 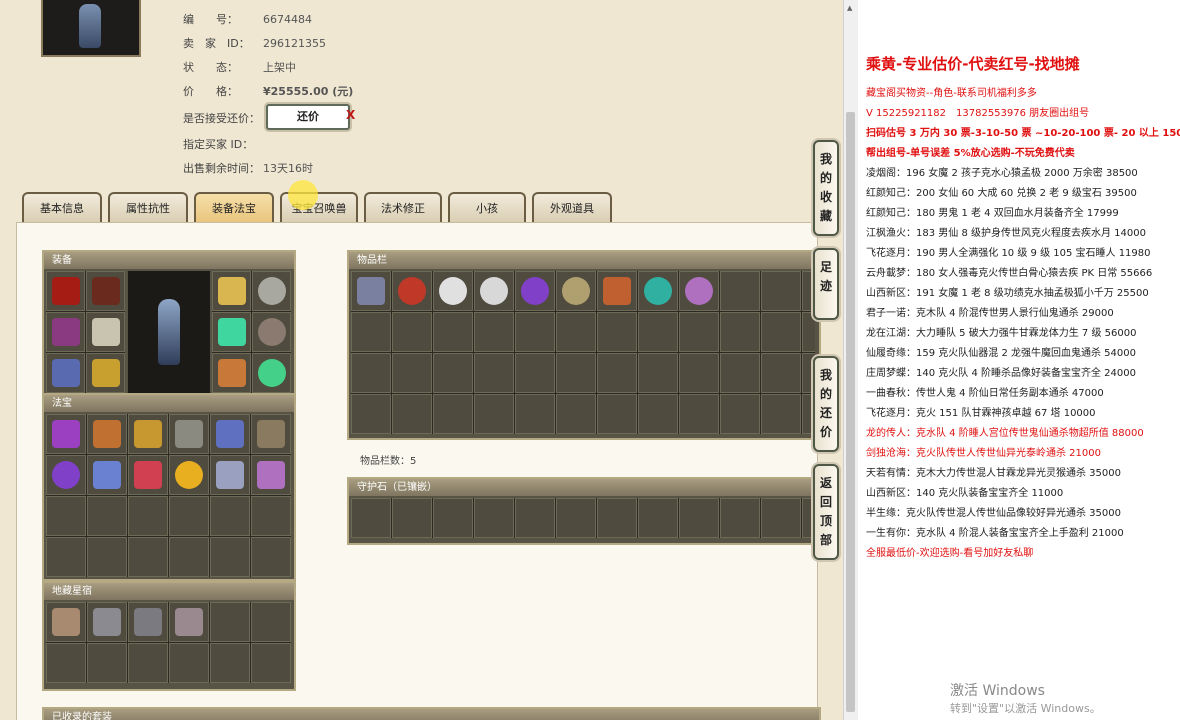 I want to click on back-to-top-button: 返回顶部, so click(x=826, y=512).